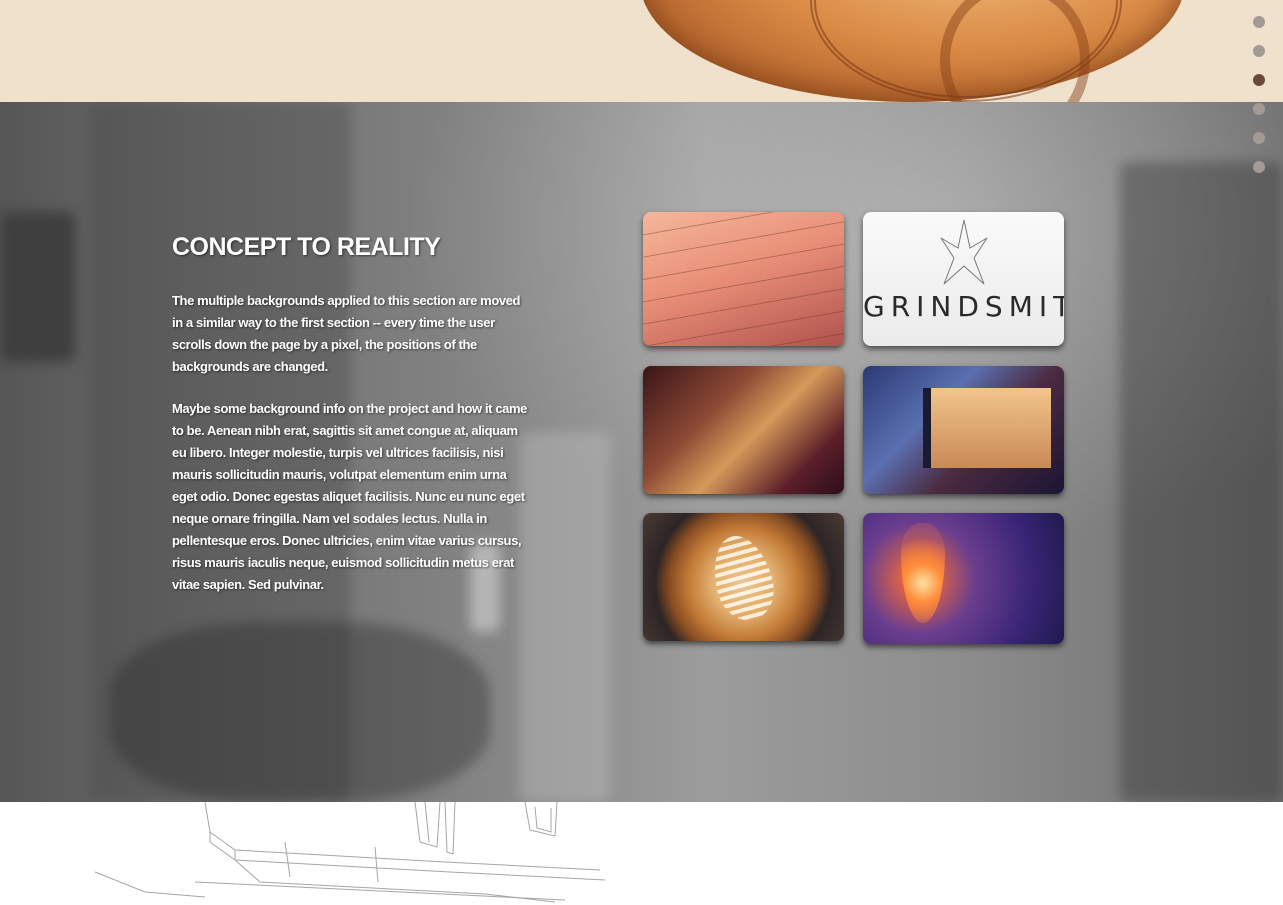 The width and height of the screenshot is (1283, 905). What do you see at coordinates (1259, 80) in the screenshot?
I see `dot-nav-item-3-active` at bounding box center [1259, 80].